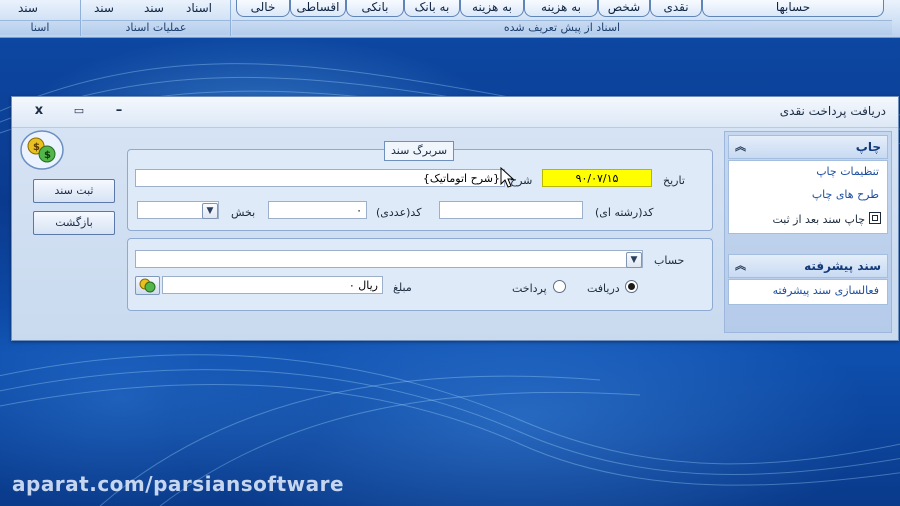 Image resolution: width=900 pixels, height=506 pixels. Describe the element at coordinates (28, 9) in the screenshot. I see `ribbon-document-button: سند` at that location.